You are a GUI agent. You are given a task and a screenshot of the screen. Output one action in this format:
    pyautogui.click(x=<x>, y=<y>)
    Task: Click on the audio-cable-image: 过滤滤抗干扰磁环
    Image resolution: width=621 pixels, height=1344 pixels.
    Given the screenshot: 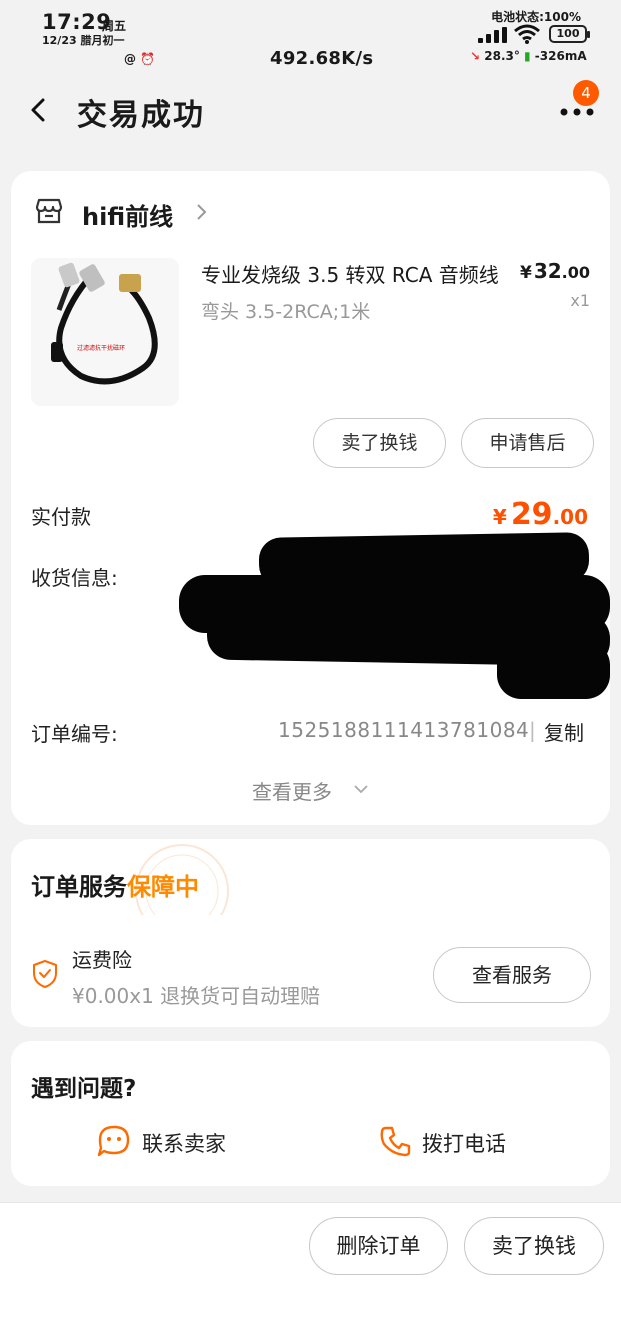 What is the action you would take?
    pyautogui.click(x=105, y=332)
    